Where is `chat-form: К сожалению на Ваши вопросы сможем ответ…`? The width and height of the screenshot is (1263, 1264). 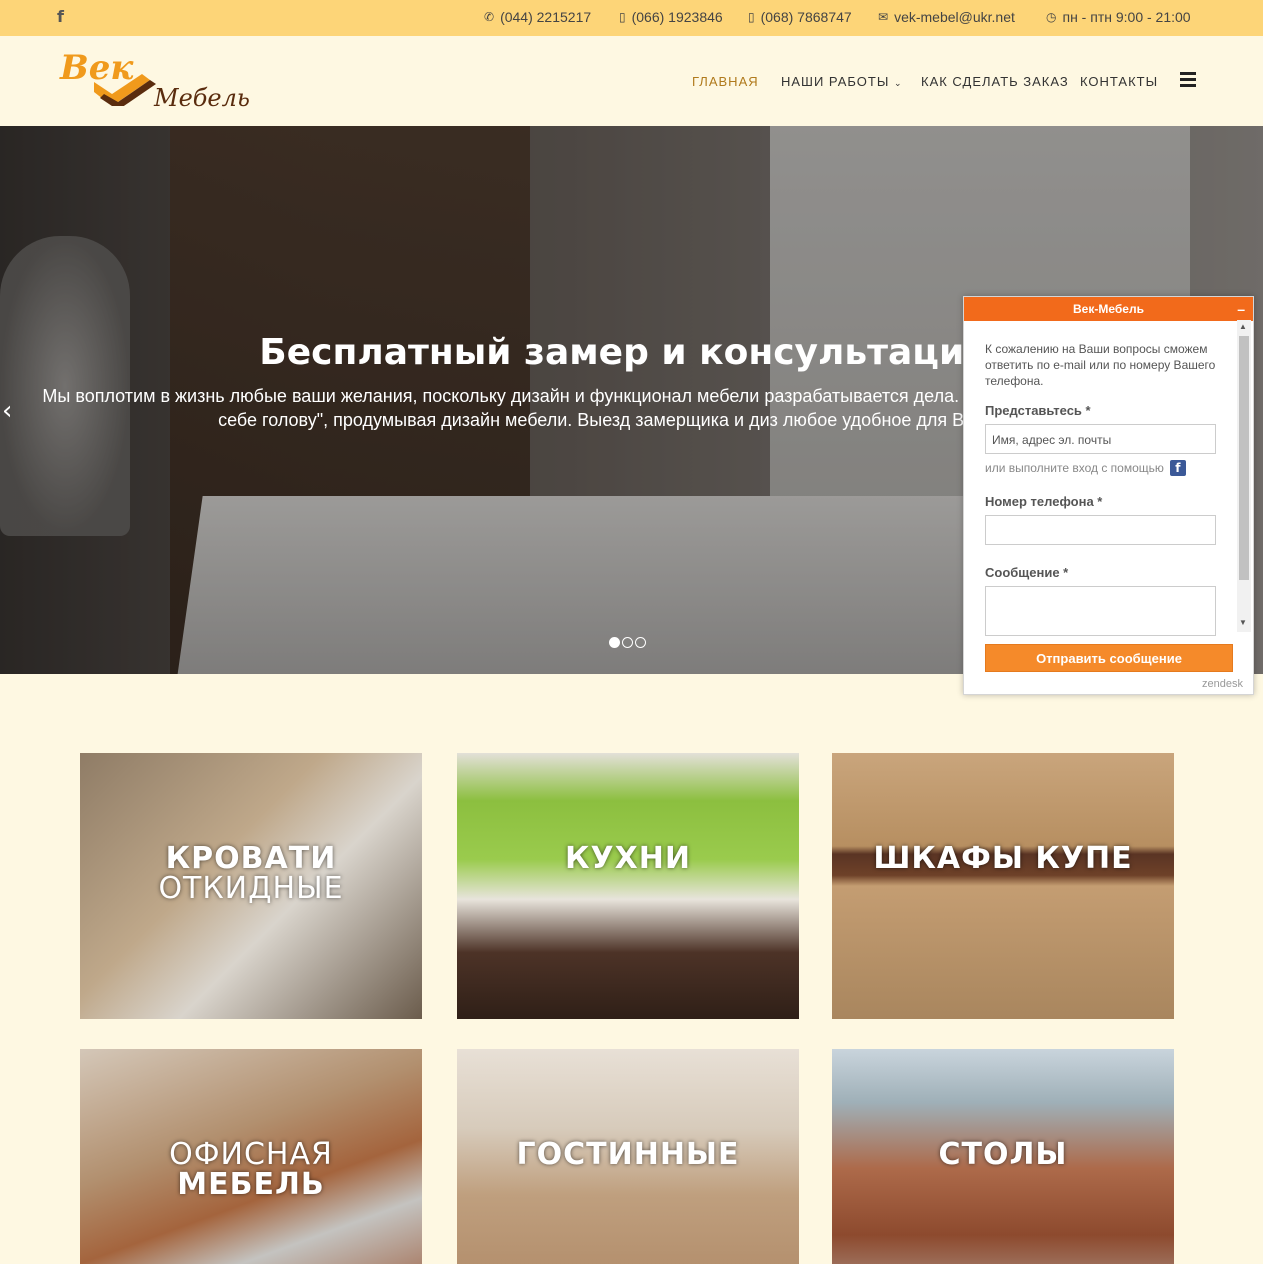
chat-form: К сожалению на Ваши вопросы сможем ответ… is located at coordinates (1101, 478).